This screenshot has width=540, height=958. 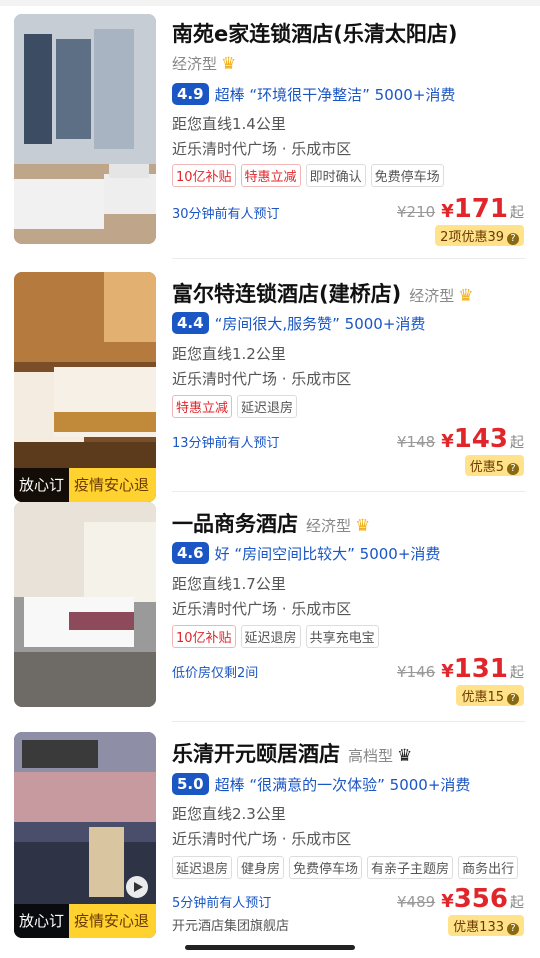 I want to click on rating-text: 超棒 “很满意的一次体验” 5000+消费, so click(x=342, y=784).